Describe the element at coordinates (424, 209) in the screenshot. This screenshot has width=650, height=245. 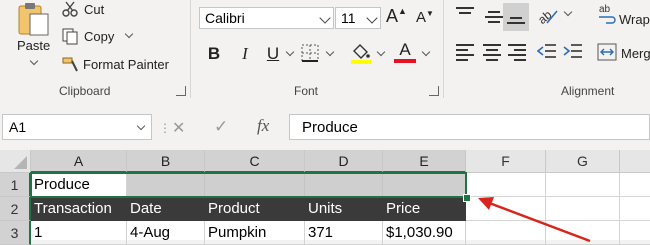
I see `cell-e2: Price` at that location.